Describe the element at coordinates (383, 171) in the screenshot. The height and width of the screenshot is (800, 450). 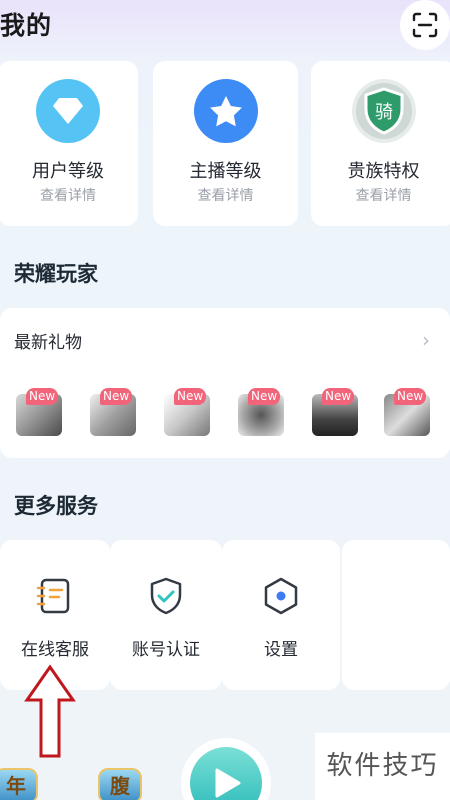
I see `noble-privilege-label: 贵族特权` at that location.